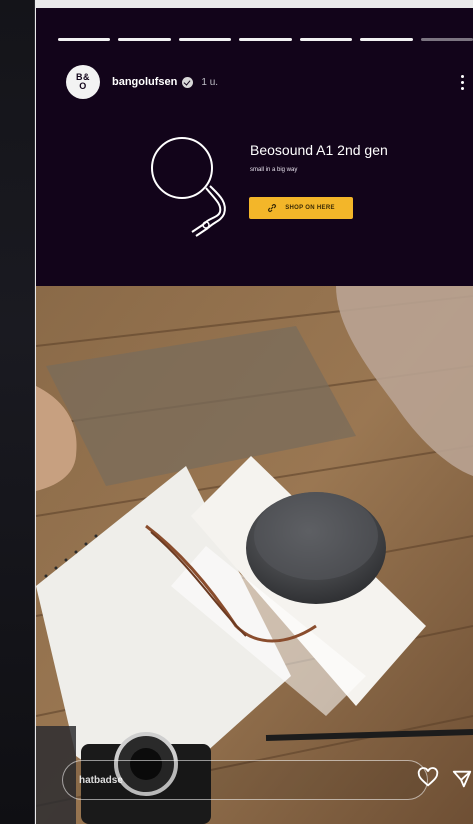  Describe the element at coordinates (319, 150) in the screenshot. I see `product-title: Beosound A1 2nd gen` at that location.